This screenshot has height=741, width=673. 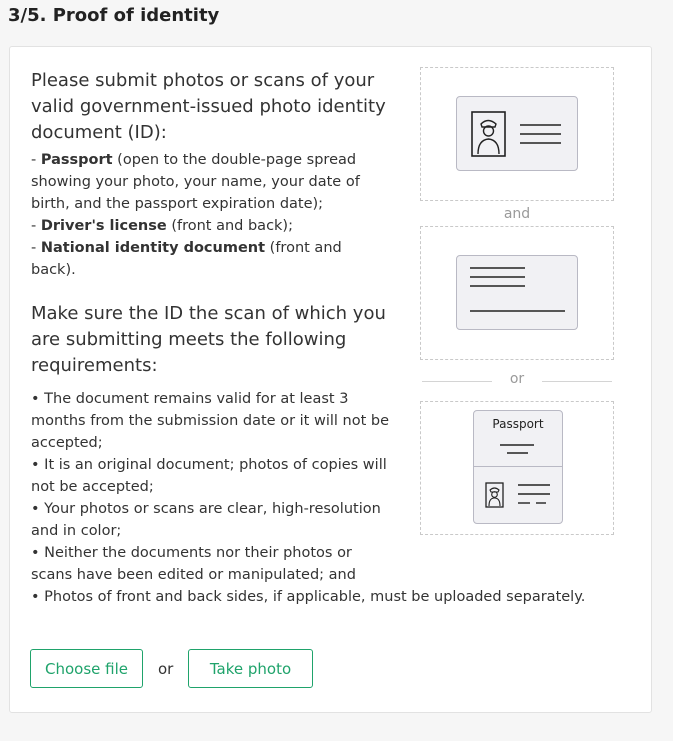 I want to click on passport-illustration: Passport, so click(x=517, y=468).